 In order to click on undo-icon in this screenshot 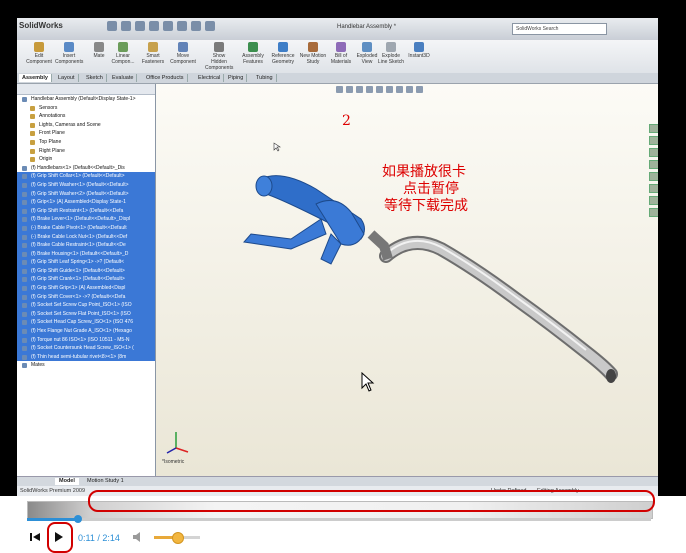, I will do `click(168, 26)`.